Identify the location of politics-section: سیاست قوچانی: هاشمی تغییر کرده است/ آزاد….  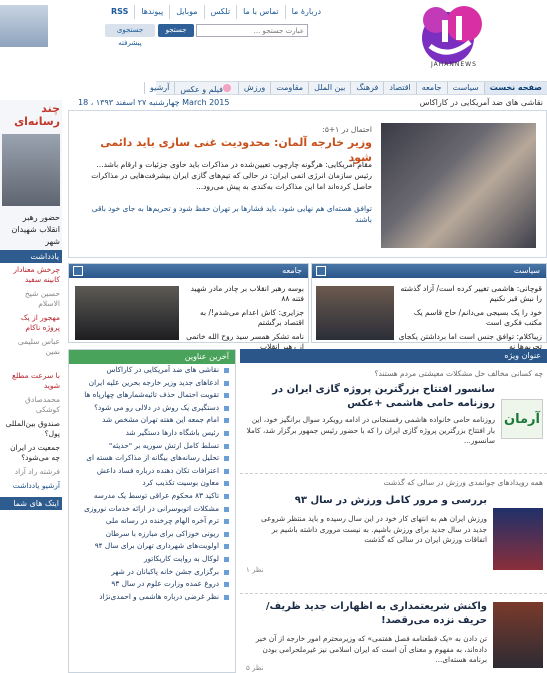
(429, 307).